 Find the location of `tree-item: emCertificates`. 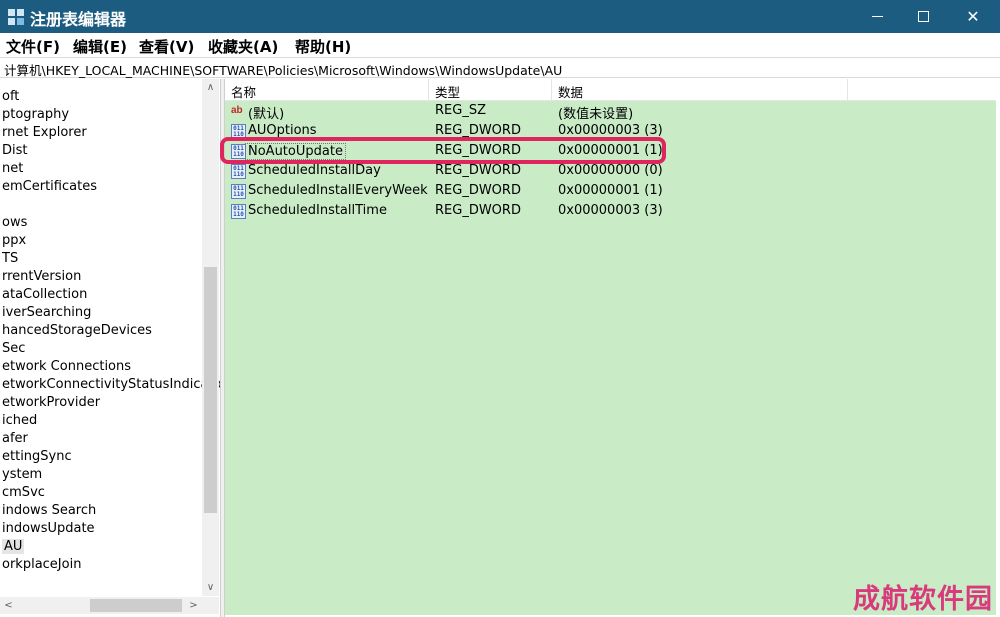

tree-item: emCertificates is located at coordinates (49, 186).